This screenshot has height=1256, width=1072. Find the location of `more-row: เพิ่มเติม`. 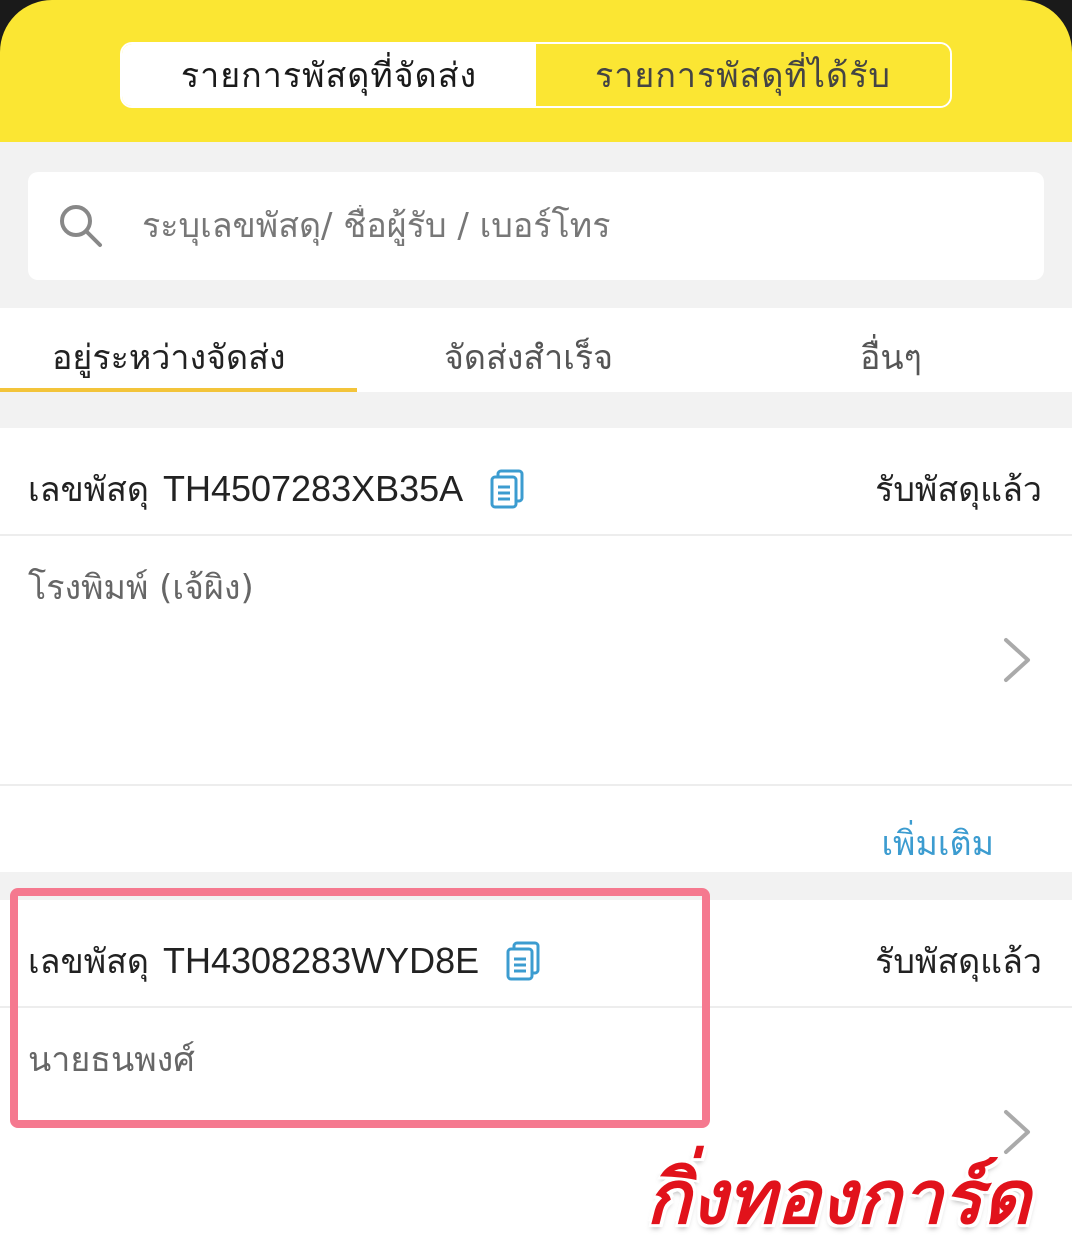

more-row: เพิ่มเติม is located at coordinates (536, 829).